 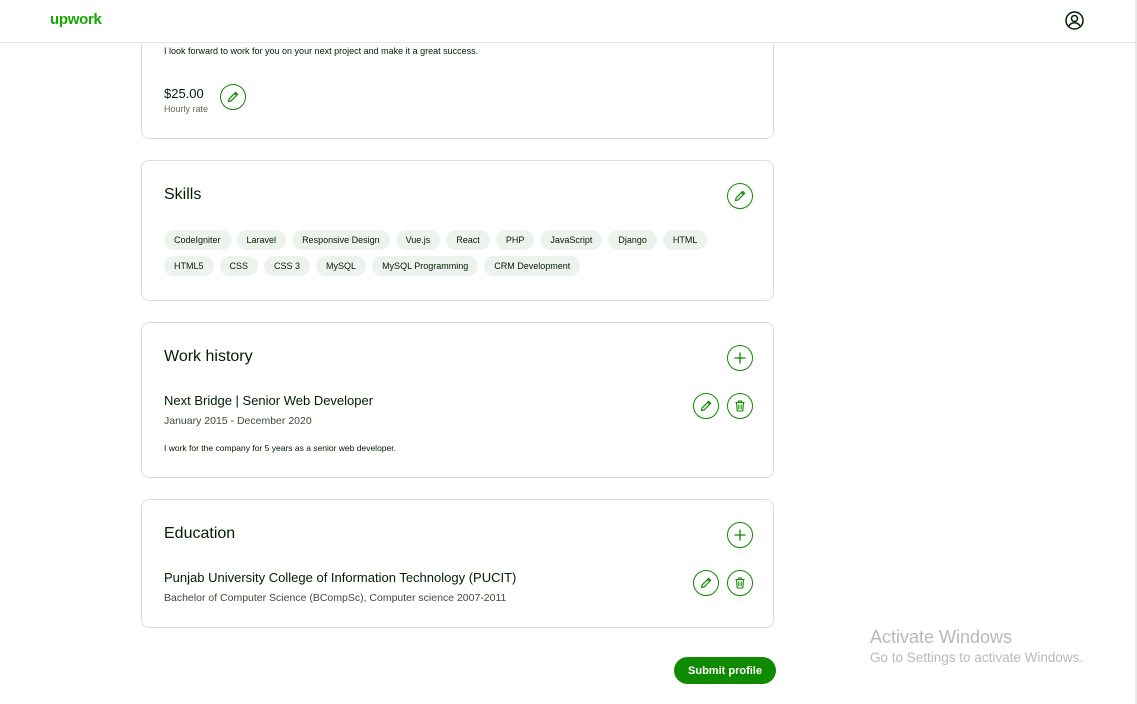 What do you see at coordinates (468, 240) in the screenshot?
I see `skill-chip: React` at bounding box center [468, 240].